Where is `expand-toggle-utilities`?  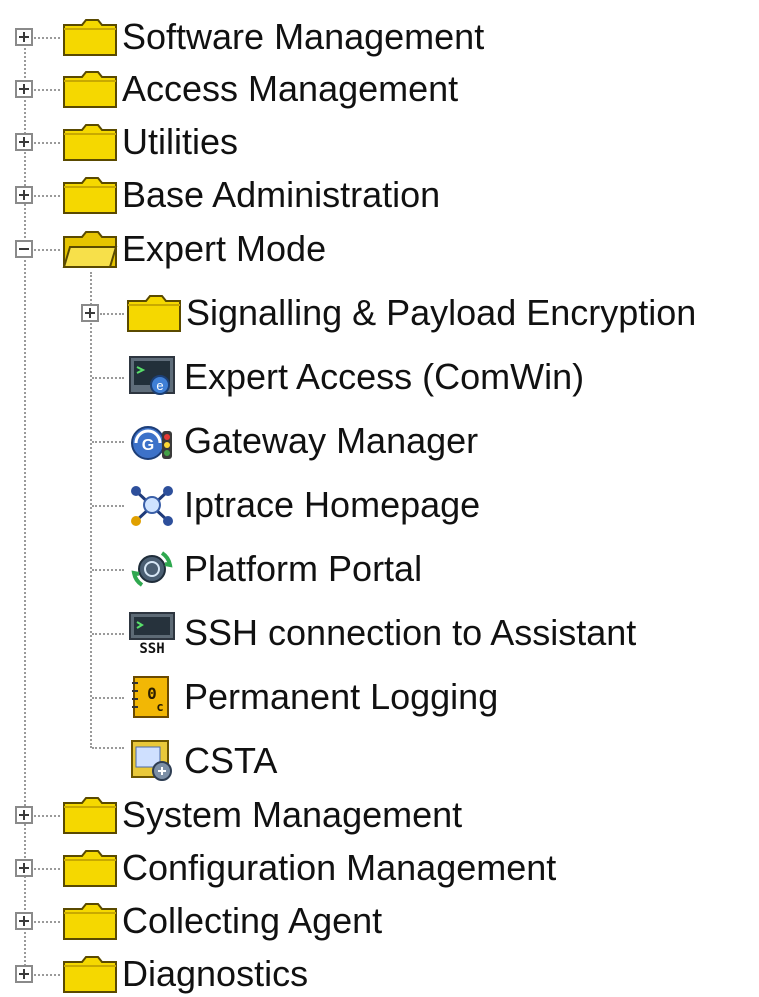
expand-toggle-utilities is located at coordinates (24, 142).